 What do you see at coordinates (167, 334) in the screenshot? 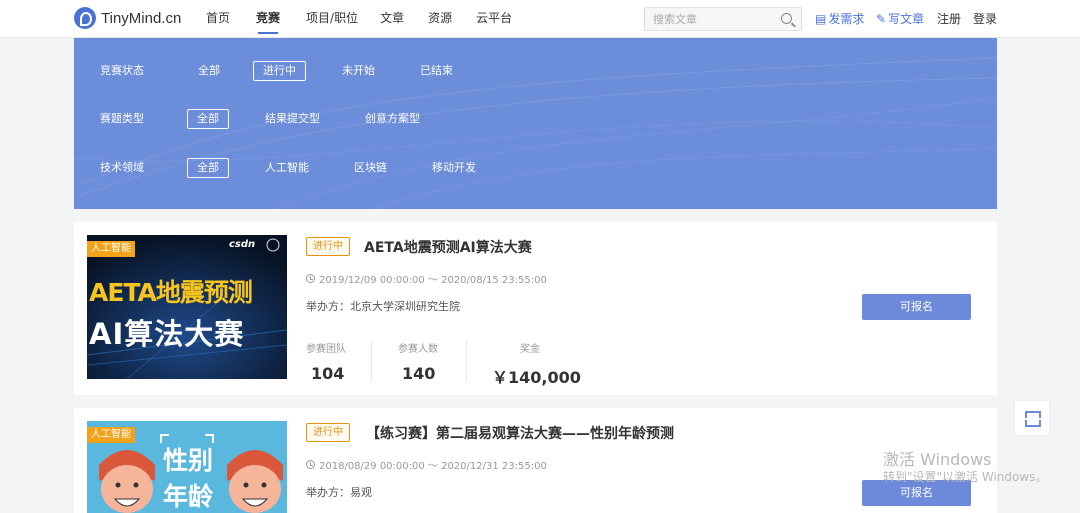
I see `thumbnail-title-line2: AI算法大赛` at bounding box center [167, 334].